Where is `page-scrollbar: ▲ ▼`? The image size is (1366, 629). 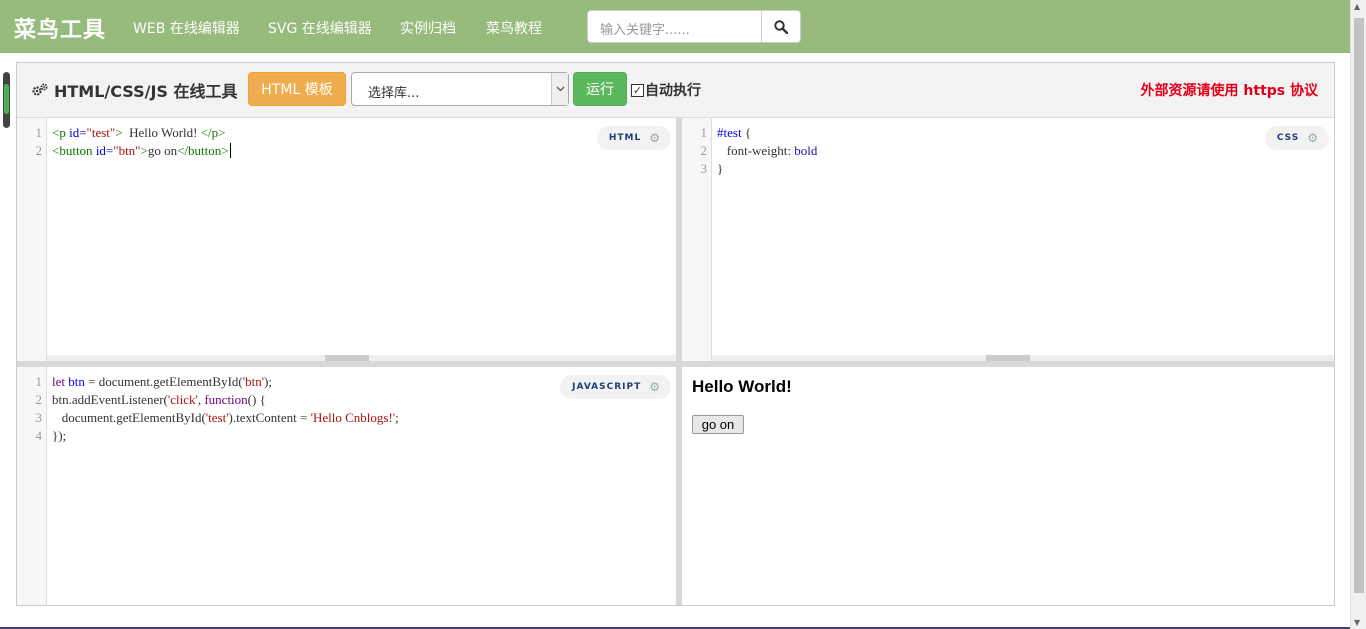 page-scrollbar: ▲ ▼ is located at coordinates (1358, 314).